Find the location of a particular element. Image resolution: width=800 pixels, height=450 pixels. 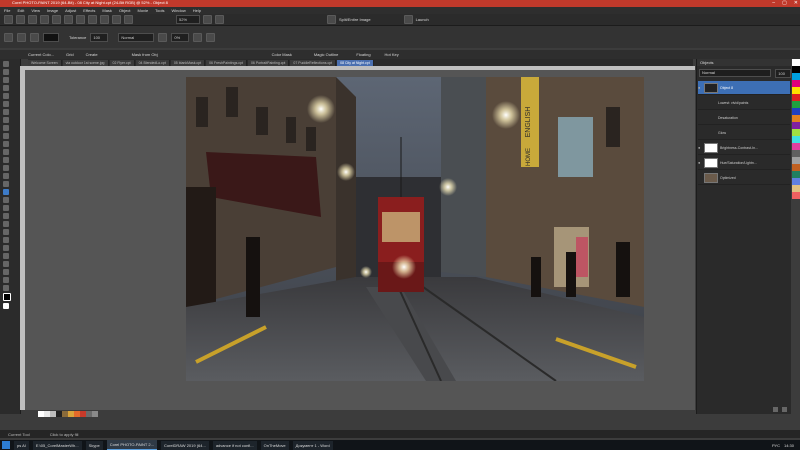

transparency-input: 0% is located at coordinates (180, 37).